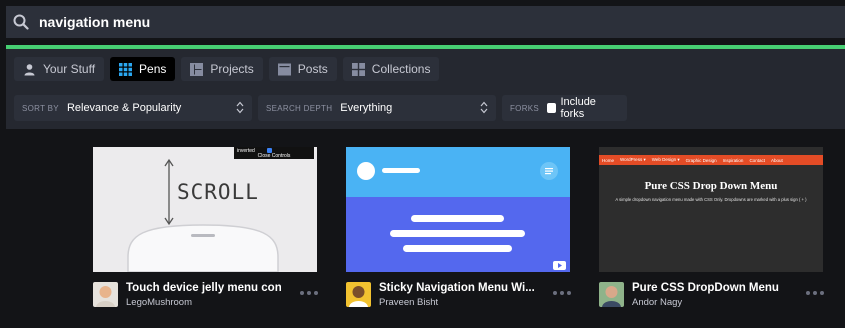 This screenshot has width=845, height=328. What do you see at coordinates (425, 22) in the screenshot?
I see `search-bar: navigation menu` at bounding box center [425, 22].